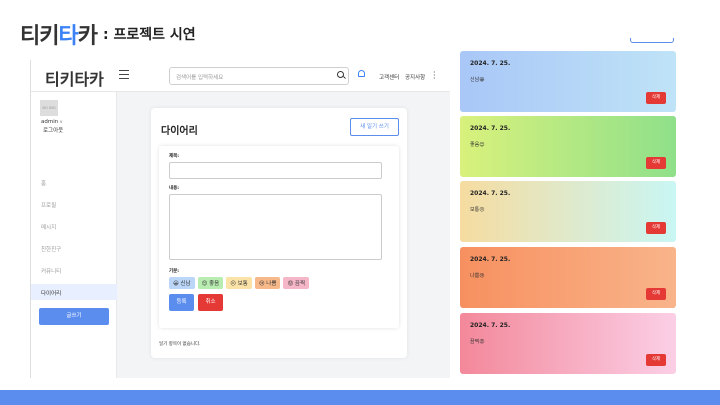 This screenshot has height=405, width=720. What do you see at coordinates (74, 248) in the screenshot?
I see `sidebar-item-close-friends: 친한친구` at bounding box center [74, 248].